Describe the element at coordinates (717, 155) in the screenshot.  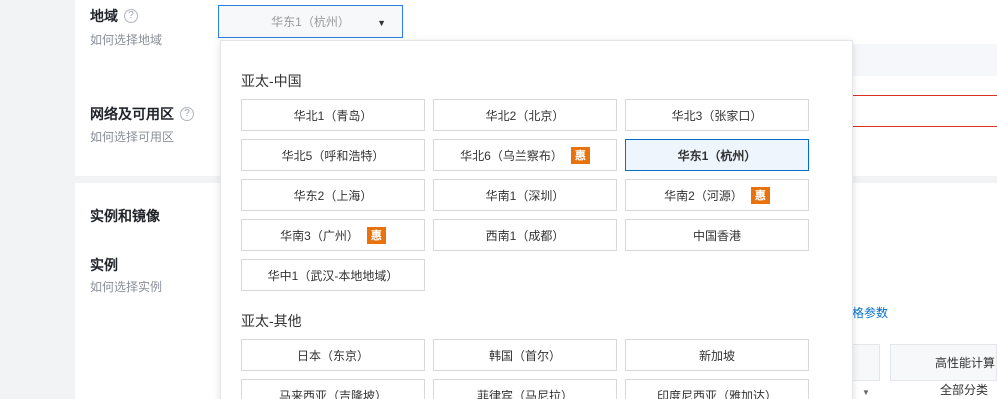
I see `region-option-selected: 华东1（杭州）` at that location.